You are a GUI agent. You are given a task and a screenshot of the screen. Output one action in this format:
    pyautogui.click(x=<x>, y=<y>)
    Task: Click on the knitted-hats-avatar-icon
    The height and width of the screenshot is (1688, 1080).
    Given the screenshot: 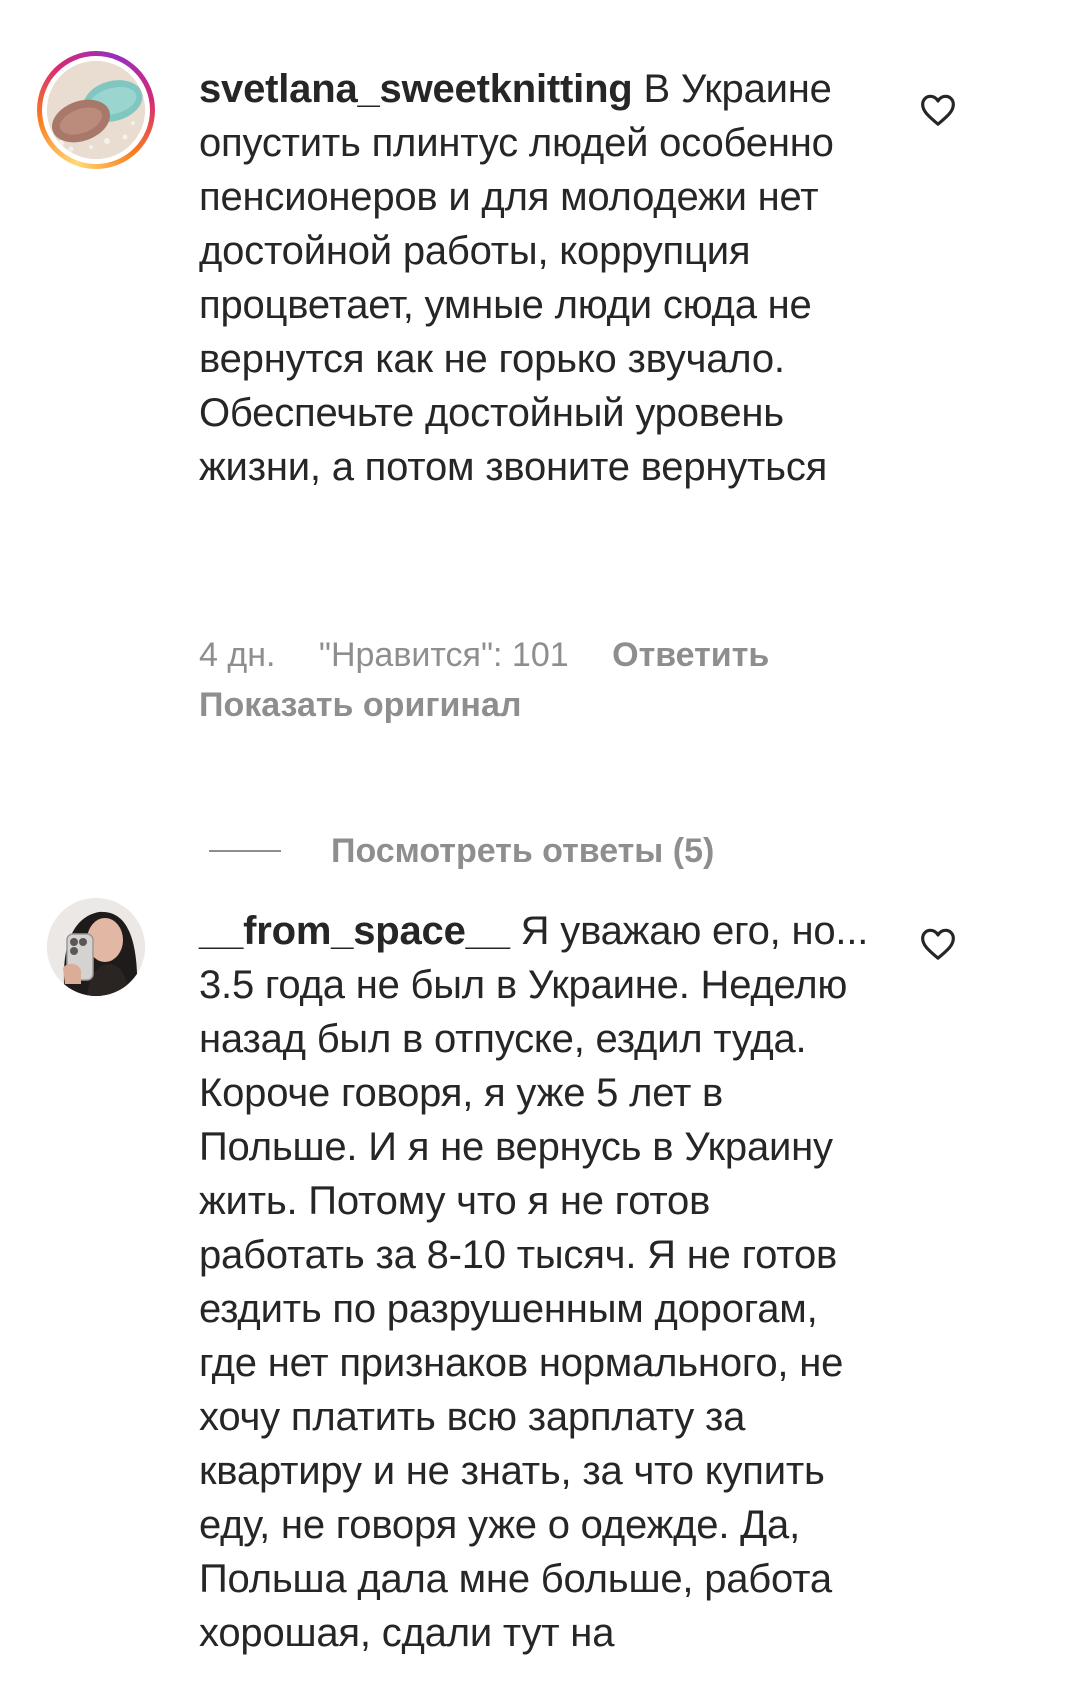 What is the action you would take?
    pyautogui.click(x=96, y=110)
    